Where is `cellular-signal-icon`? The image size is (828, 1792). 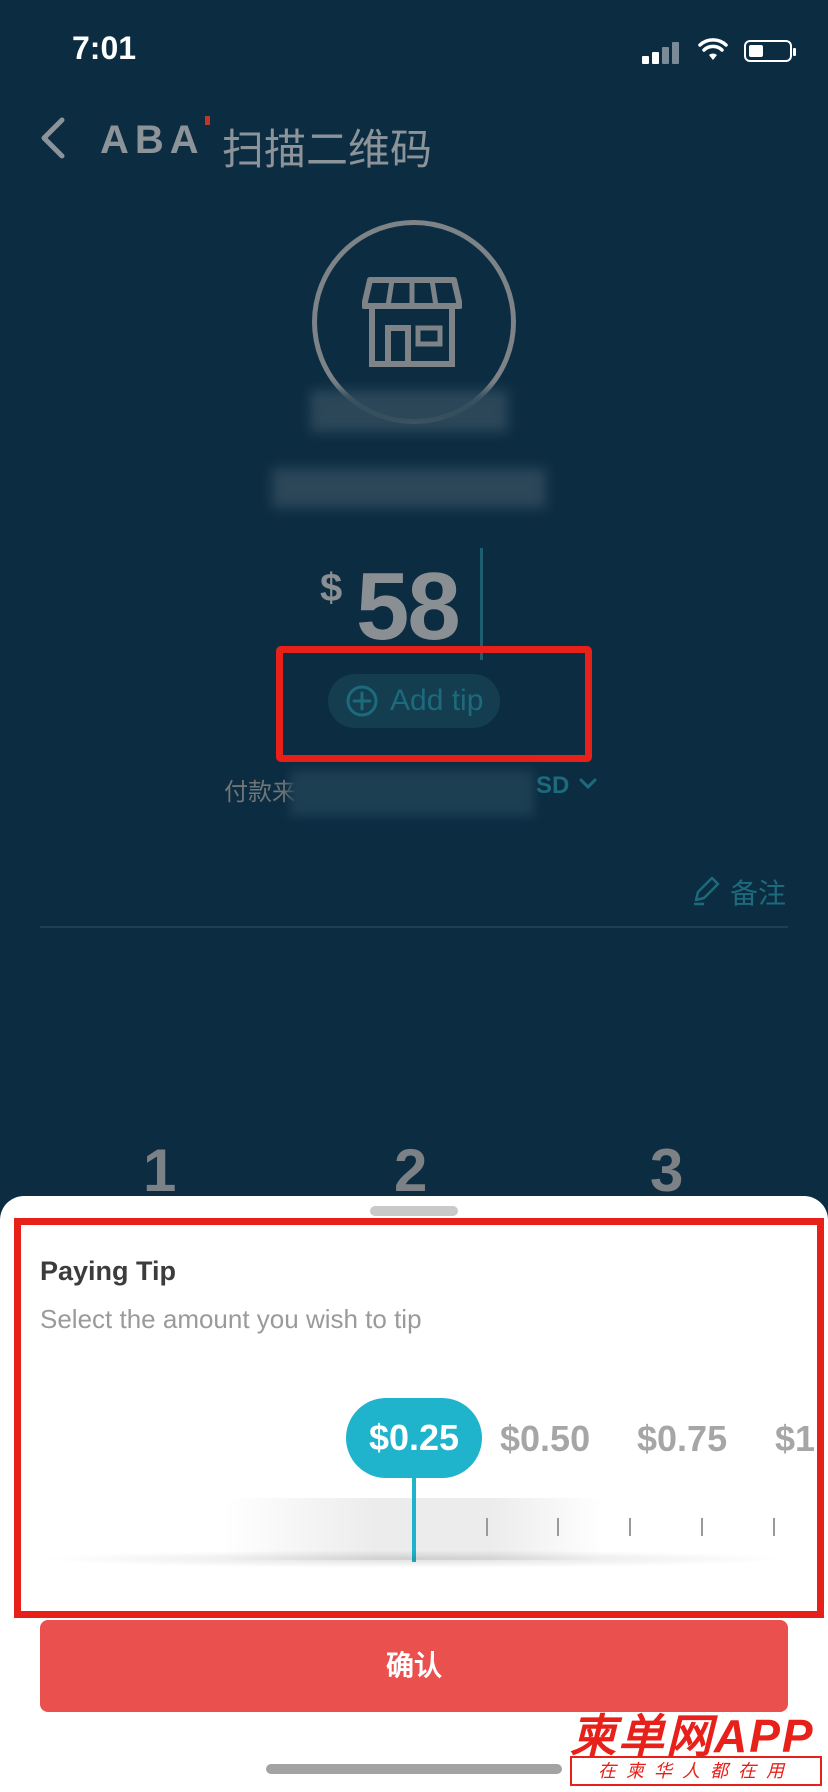
cellular-signal-icon is located at coordinates (662, 53).